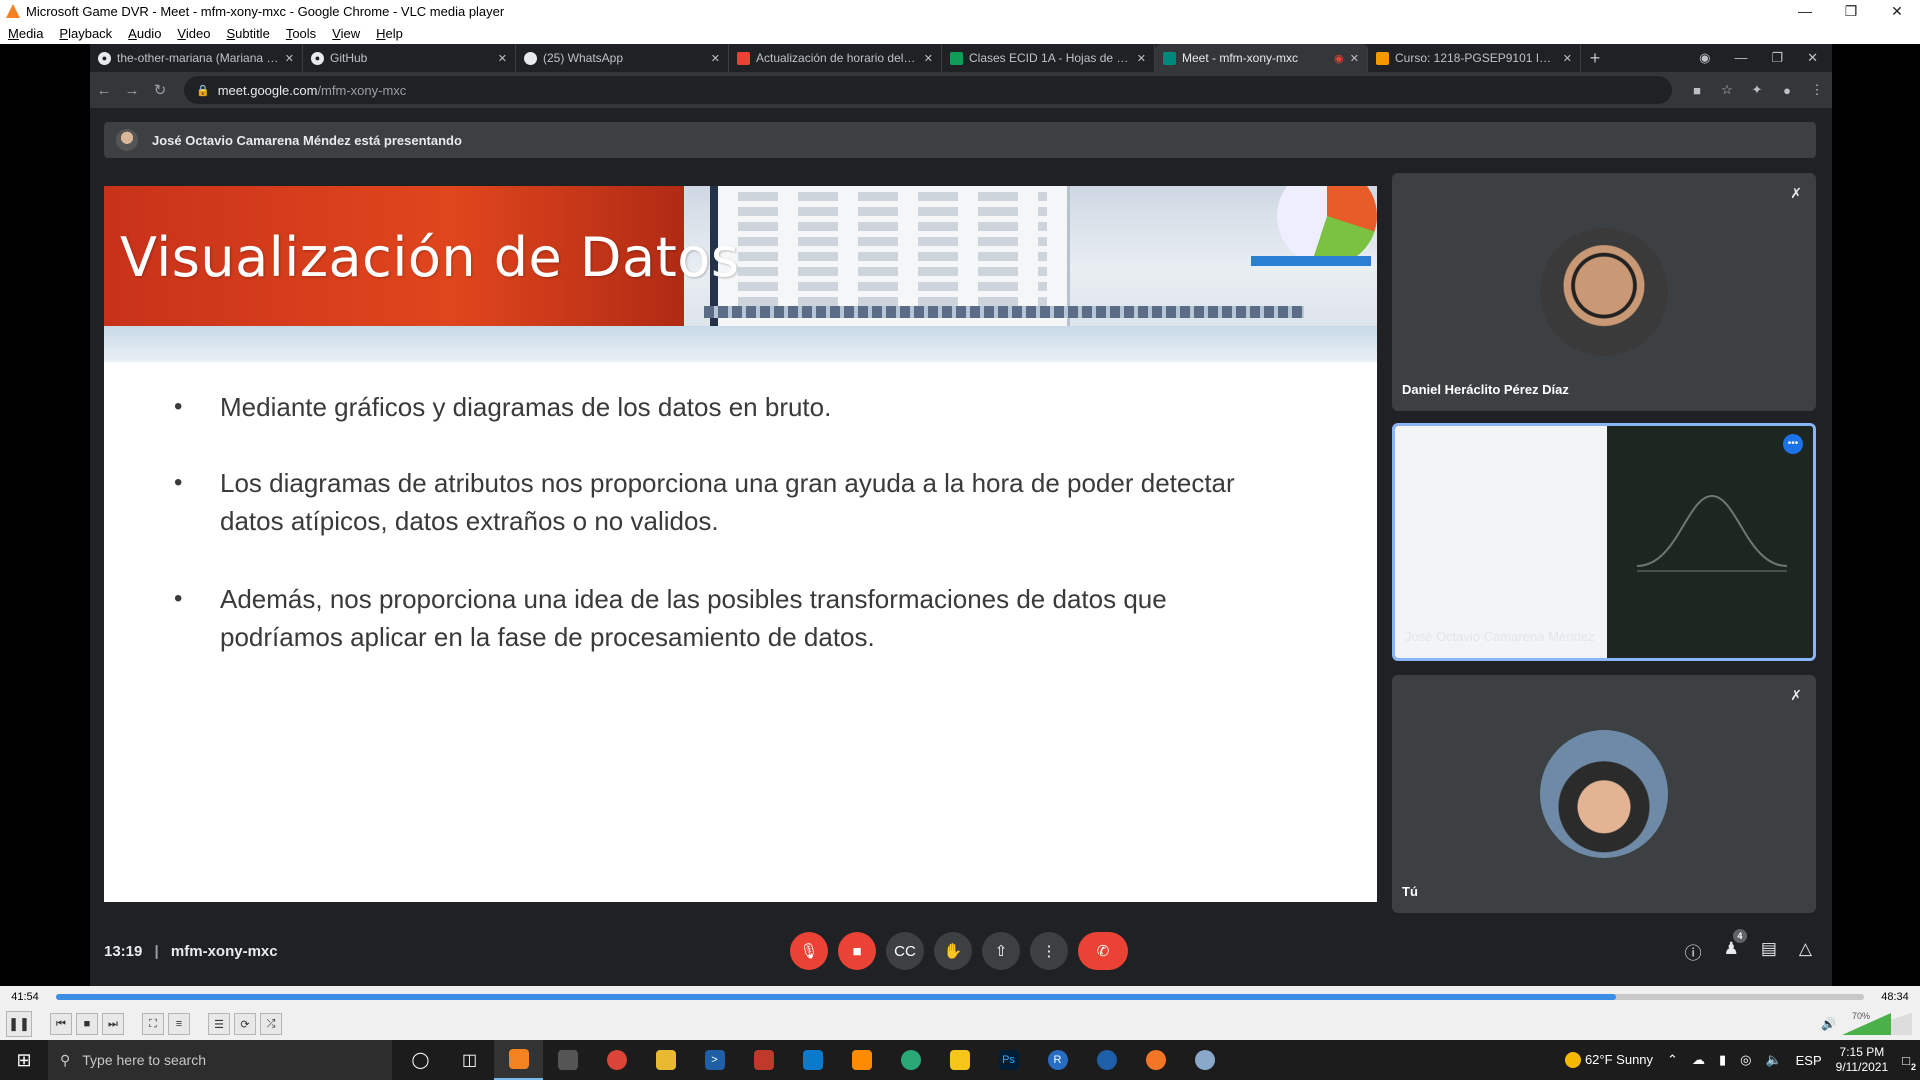 The width and height of the screenshot is (1920, 1080). Describe the element at coordinates (144, 33) in the screenshot. I see `menu-audio: Audio` at that location.